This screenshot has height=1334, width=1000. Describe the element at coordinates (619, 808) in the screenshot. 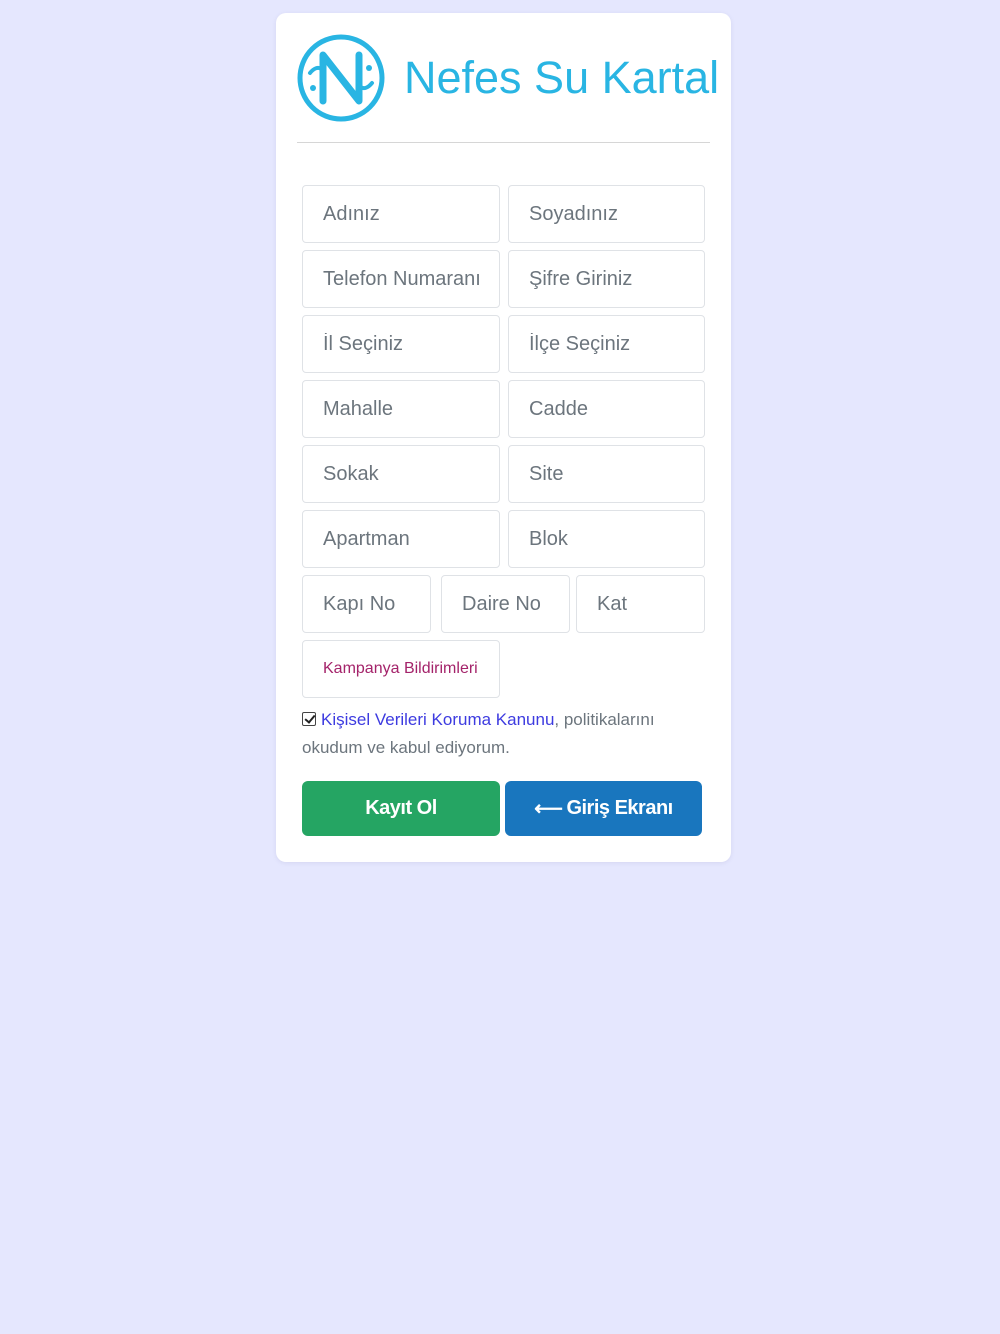

I see `login-button-label: Giriş Ekranı` at that location.